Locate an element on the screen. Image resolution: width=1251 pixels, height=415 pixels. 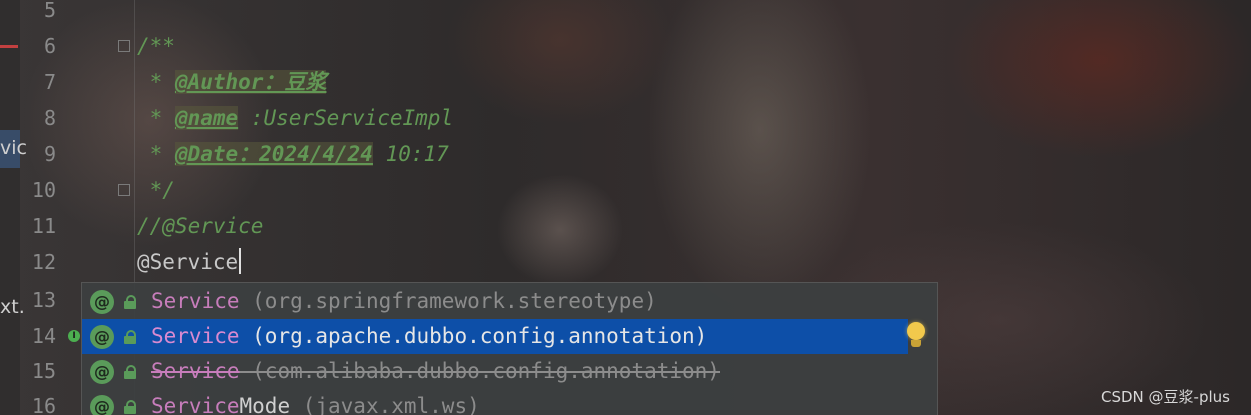
code-line: * @name :UserServiceImpl is located at coordinates (295, 118).